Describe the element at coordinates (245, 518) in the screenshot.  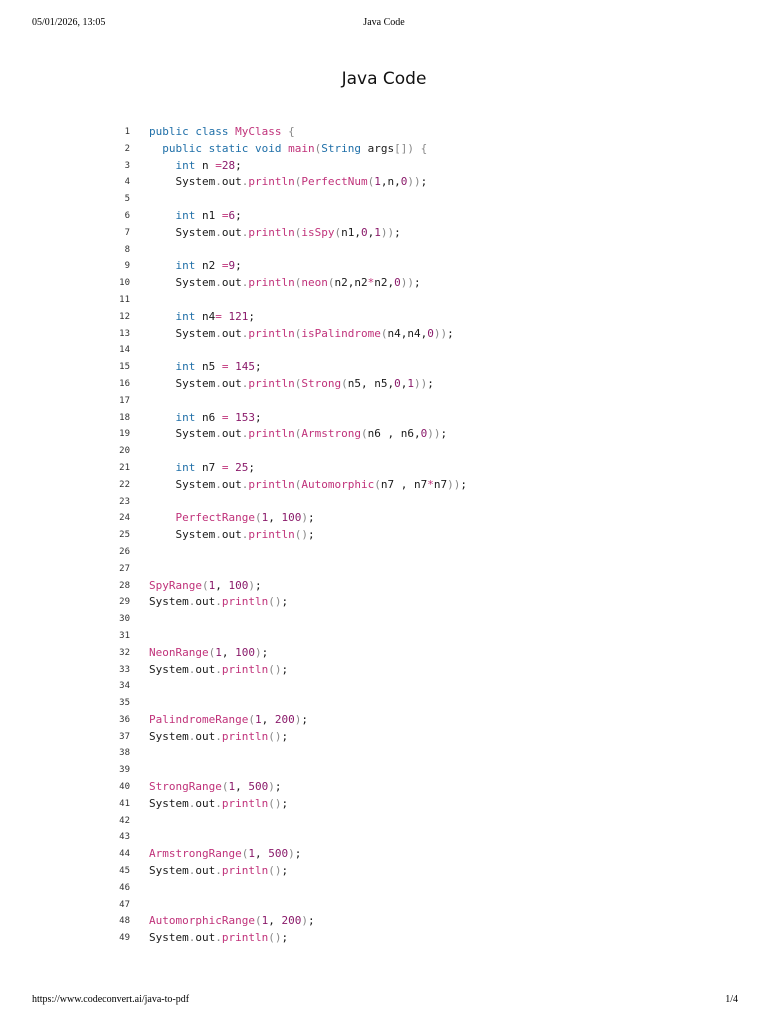
I see `code-text: PerfectRange(1, 100);` at that location.